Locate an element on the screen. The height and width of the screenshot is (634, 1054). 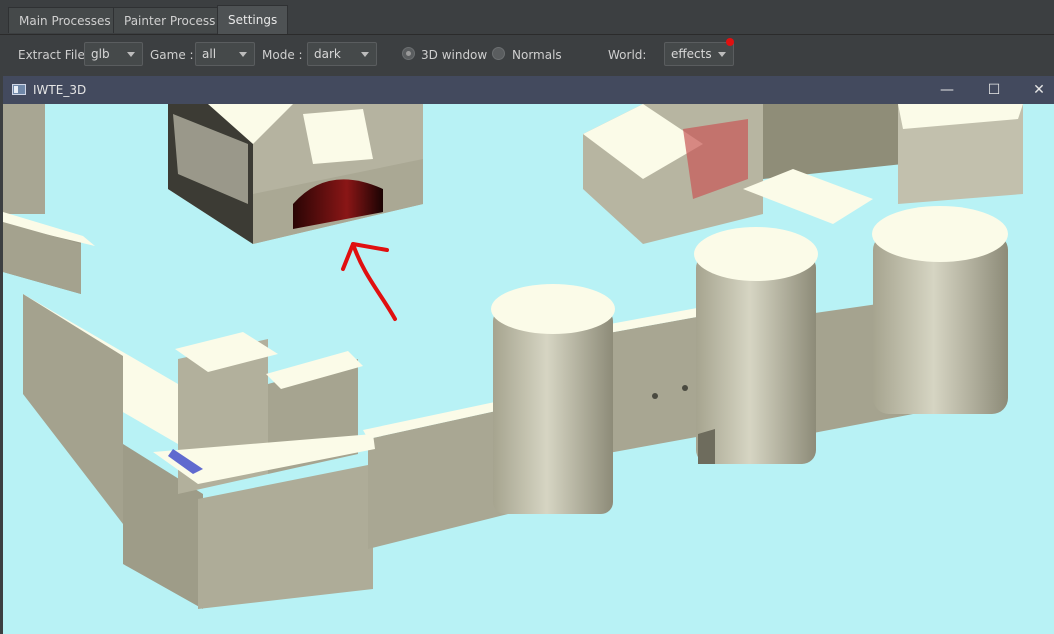
world-select: effects is located at coordinates (699, 54).